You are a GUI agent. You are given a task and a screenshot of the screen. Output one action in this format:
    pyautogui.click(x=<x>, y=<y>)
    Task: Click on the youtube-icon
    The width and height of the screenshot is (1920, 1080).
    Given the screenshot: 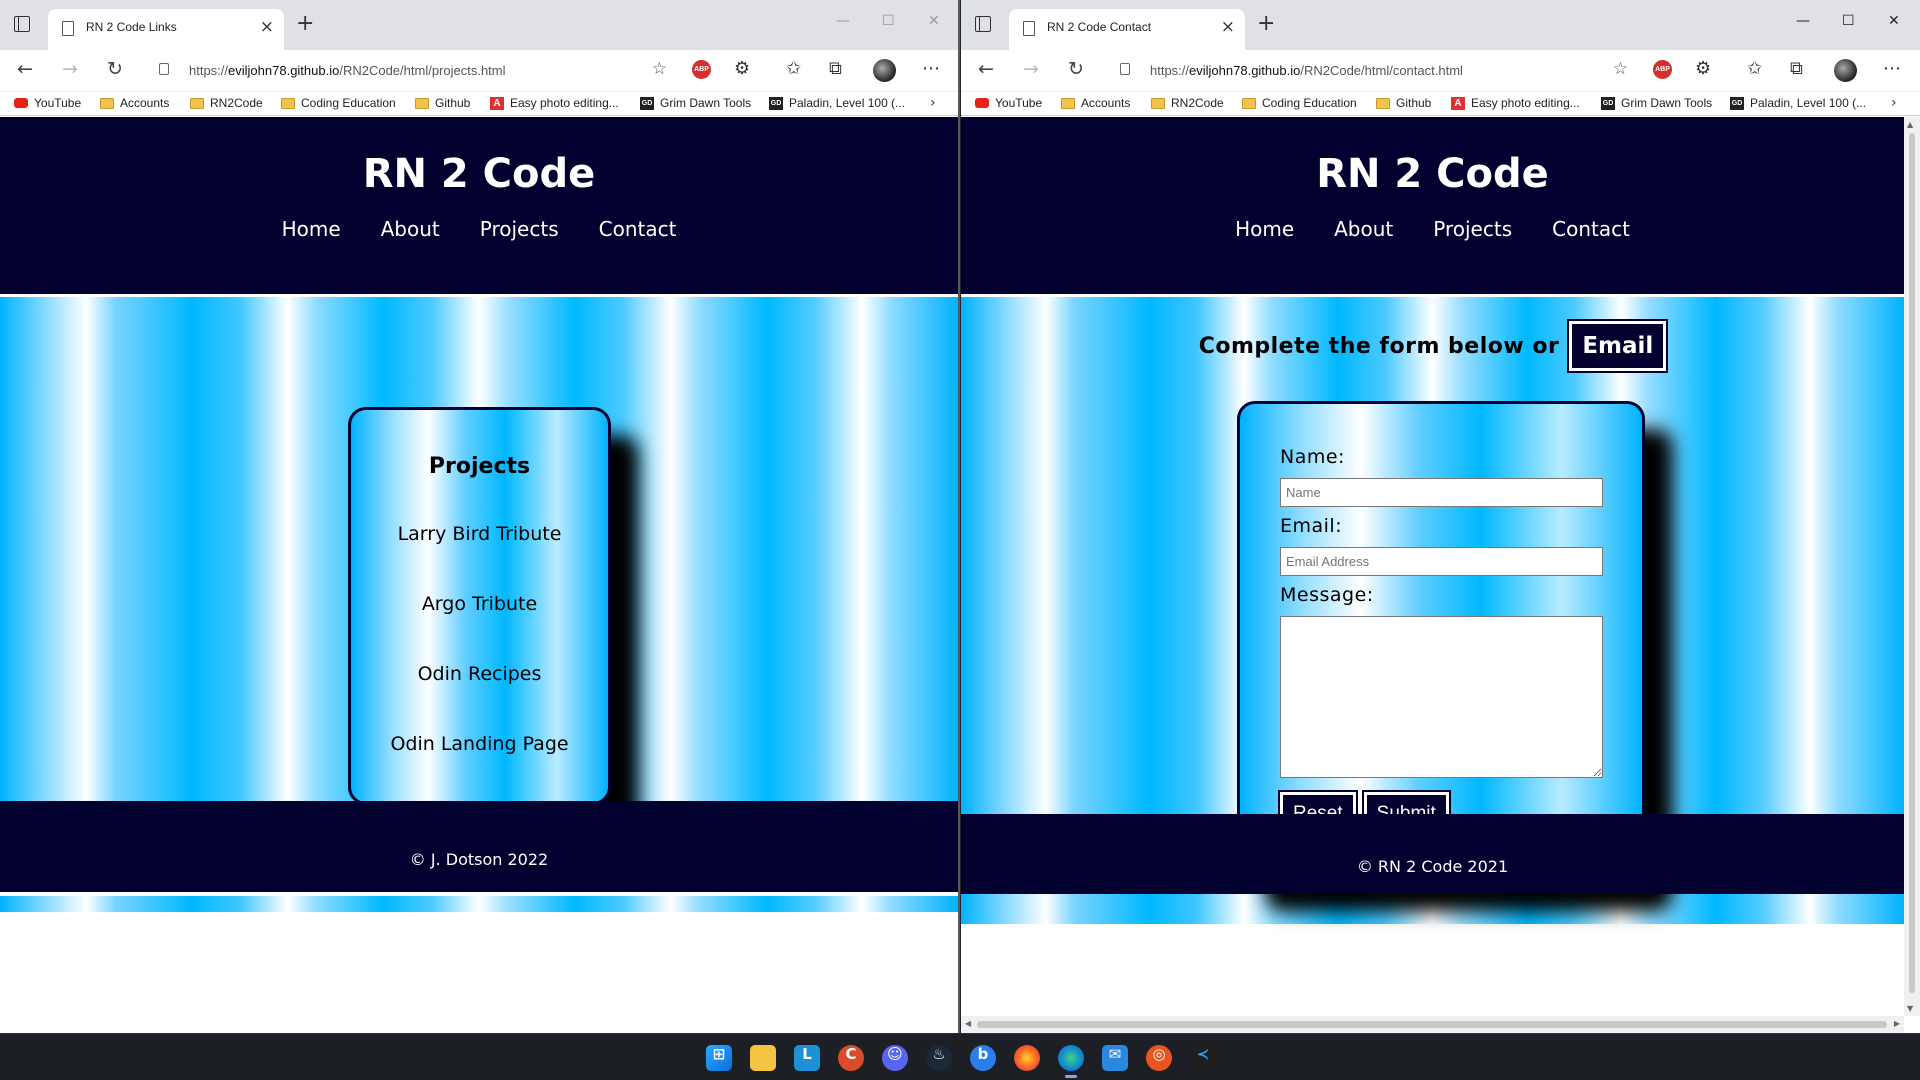 What is the action you would take?
    pyautogui.click(x=982, y=103)
    